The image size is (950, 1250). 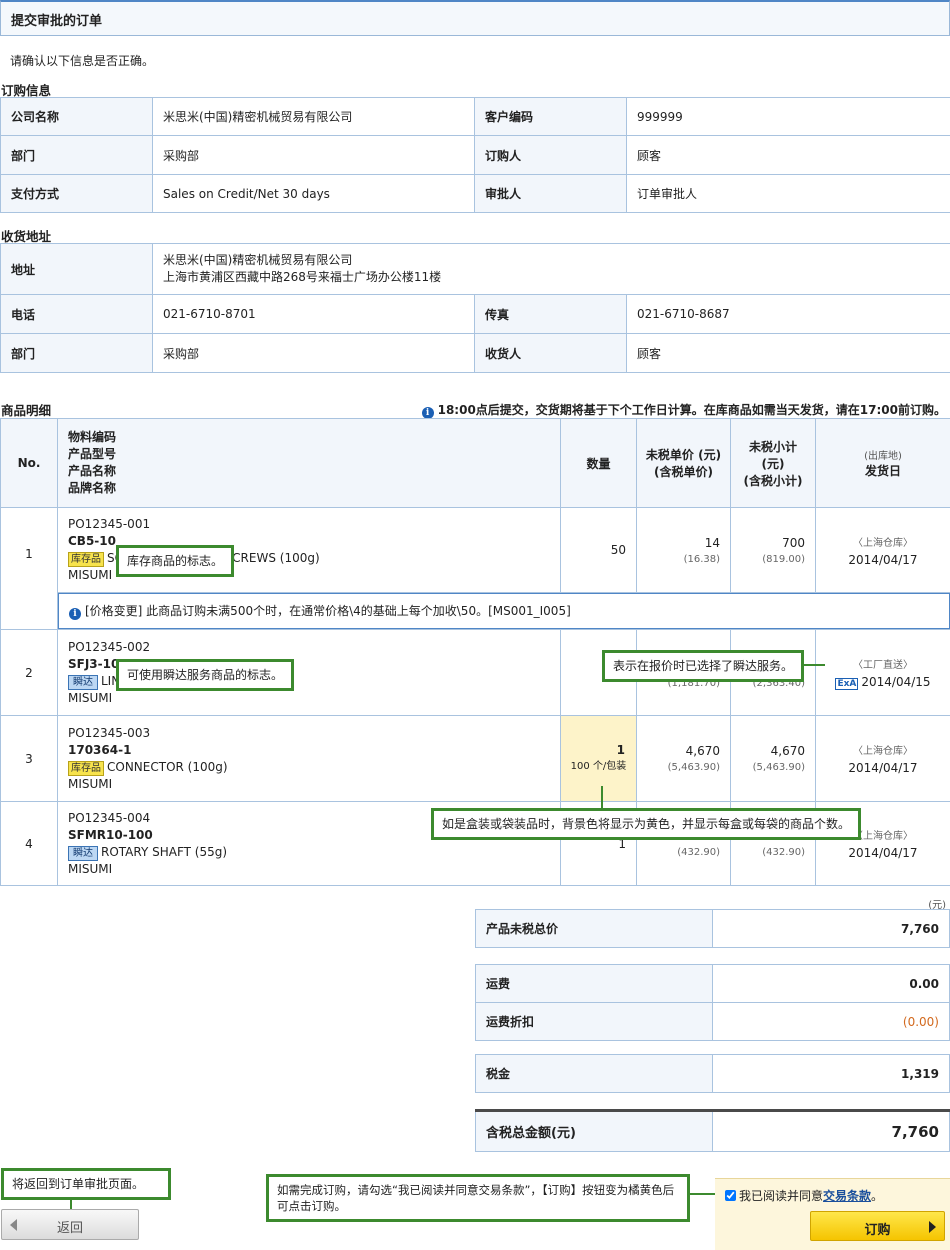 I want to click on tax-table: 税金 1,319, so click(x=712, y=1073).